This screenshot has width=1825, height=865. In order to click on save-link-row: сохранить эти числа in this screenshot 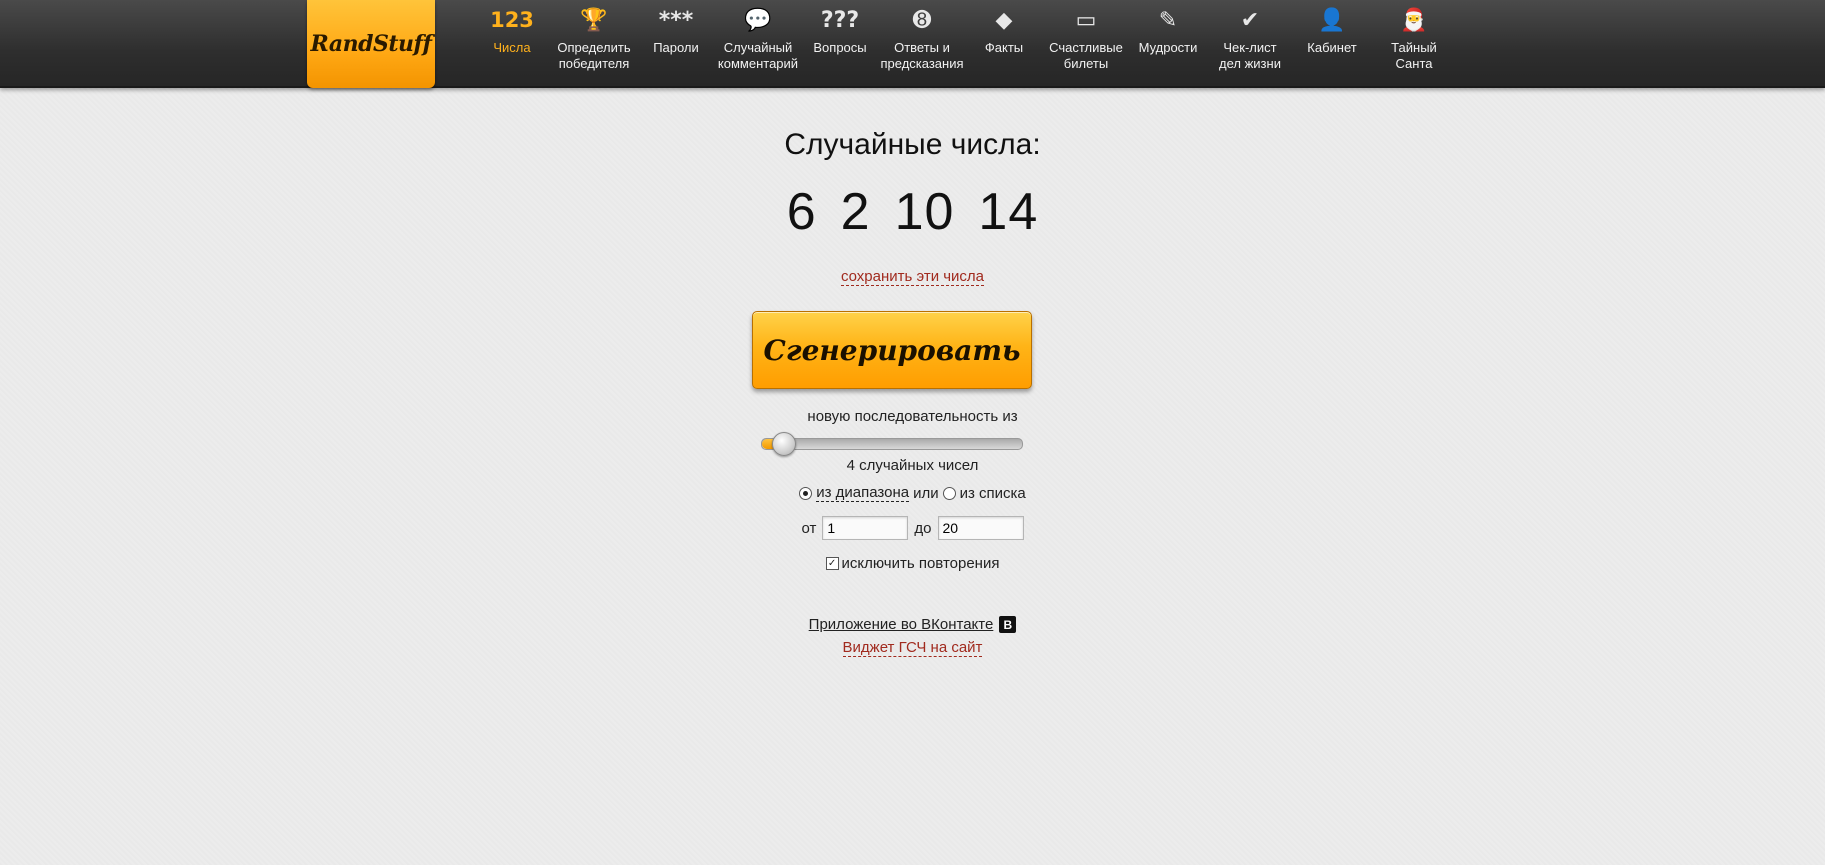, I will do `click(912, 276)`.